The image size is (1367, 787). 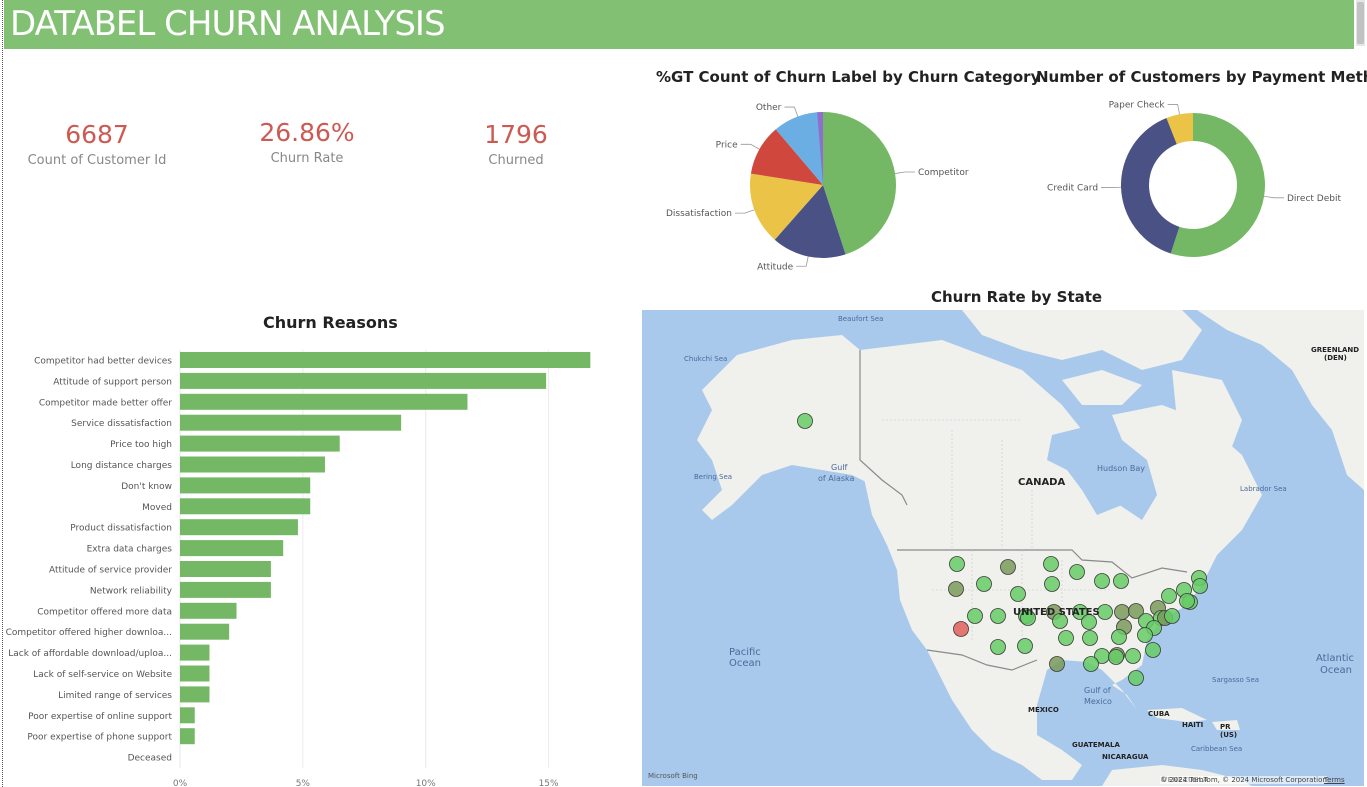 I want to click on kpi-customer-count: 6687 Count of Customer Id, so click(x=97, y=144).